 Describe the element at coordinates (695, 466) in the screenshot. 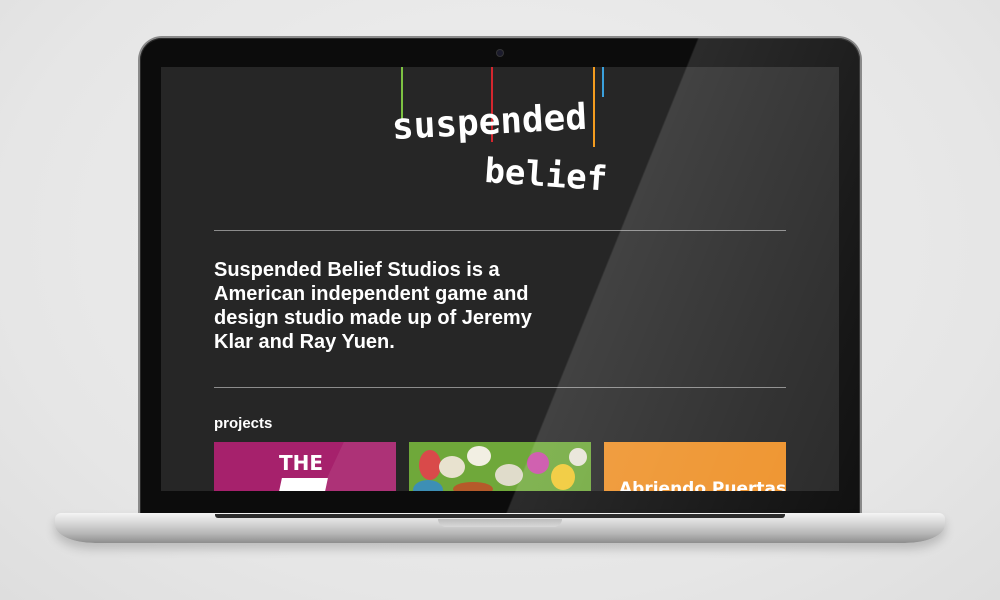

I see `project-tile-3: Abriendo Puertas` at that location.